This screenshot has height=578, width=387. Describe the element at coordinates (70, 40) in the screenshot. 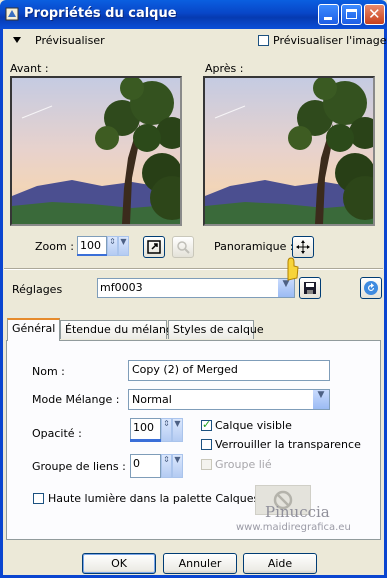

I see `preview-toggle-label: Prévisualiser` at that location.